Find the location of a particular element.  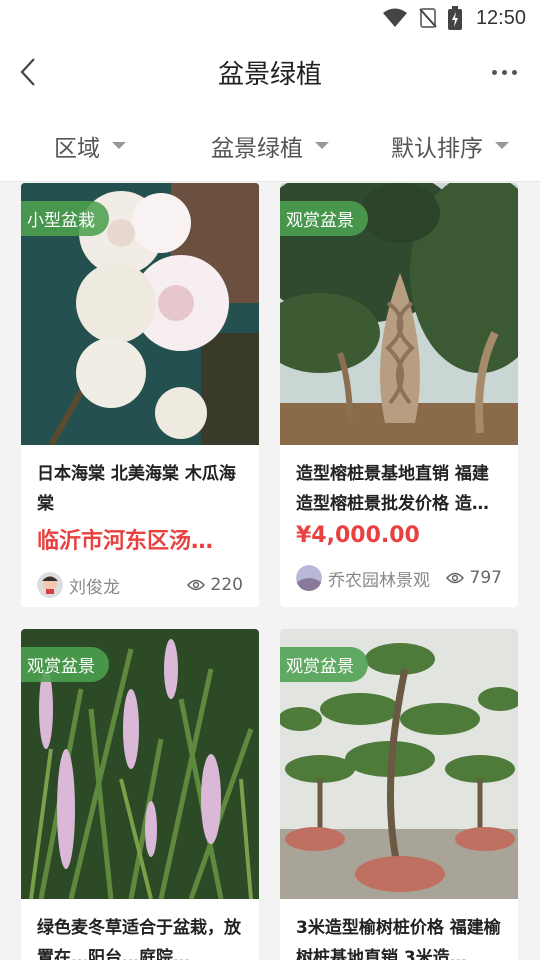

filter-category: 盆景绿植 is located at coordinates (270, 145).